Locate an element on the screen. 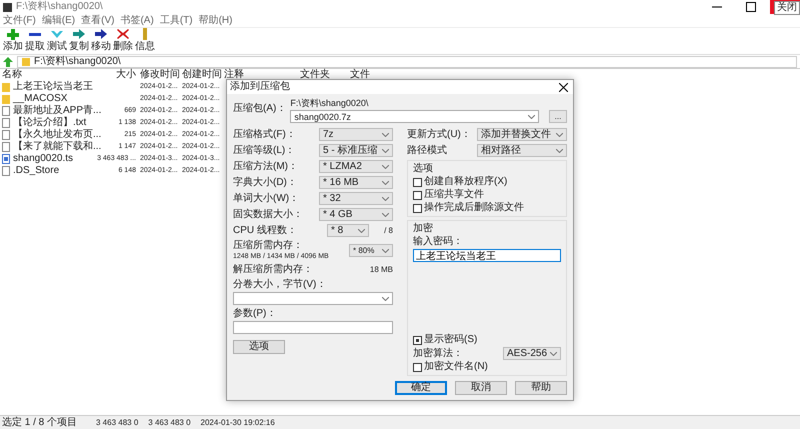 The image size is (800, 429). cross-icon is located at coordinates (123, 34).